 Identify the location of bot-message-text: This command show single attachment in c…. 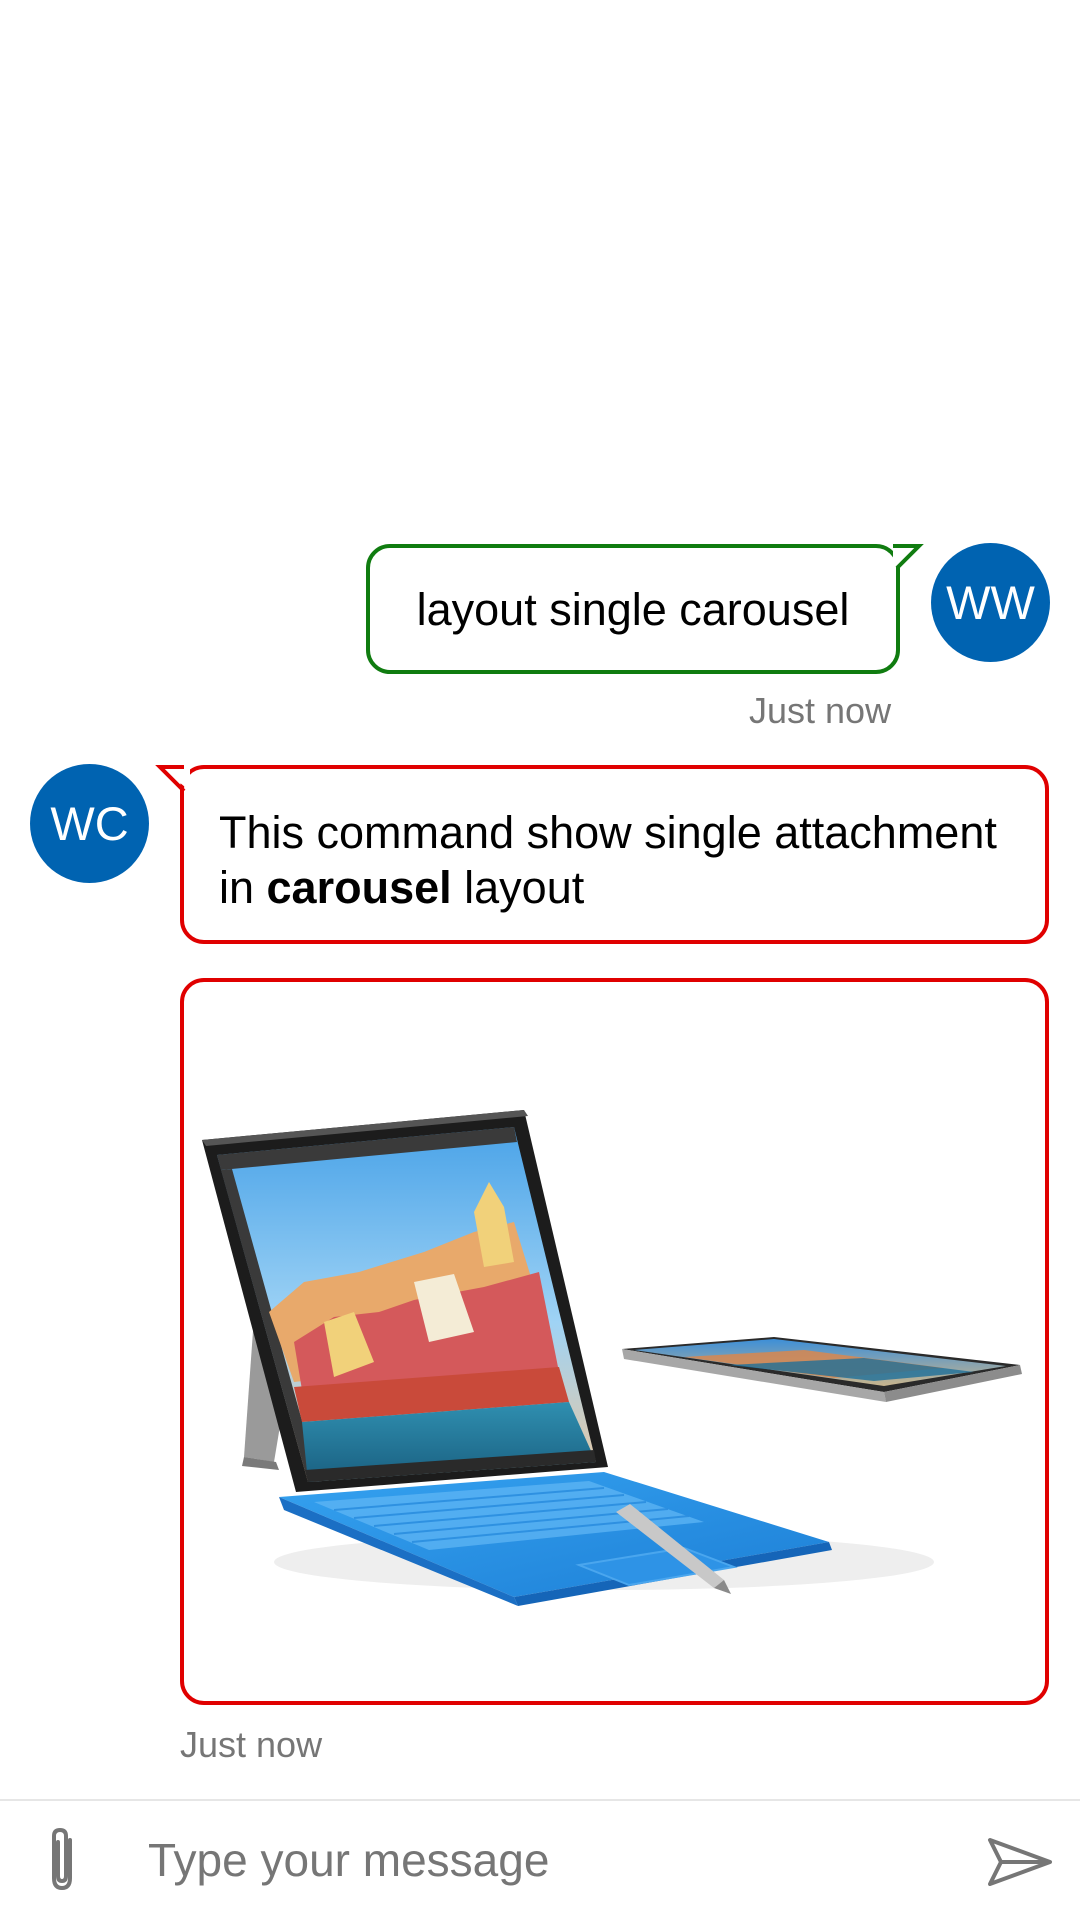
(608, 860).